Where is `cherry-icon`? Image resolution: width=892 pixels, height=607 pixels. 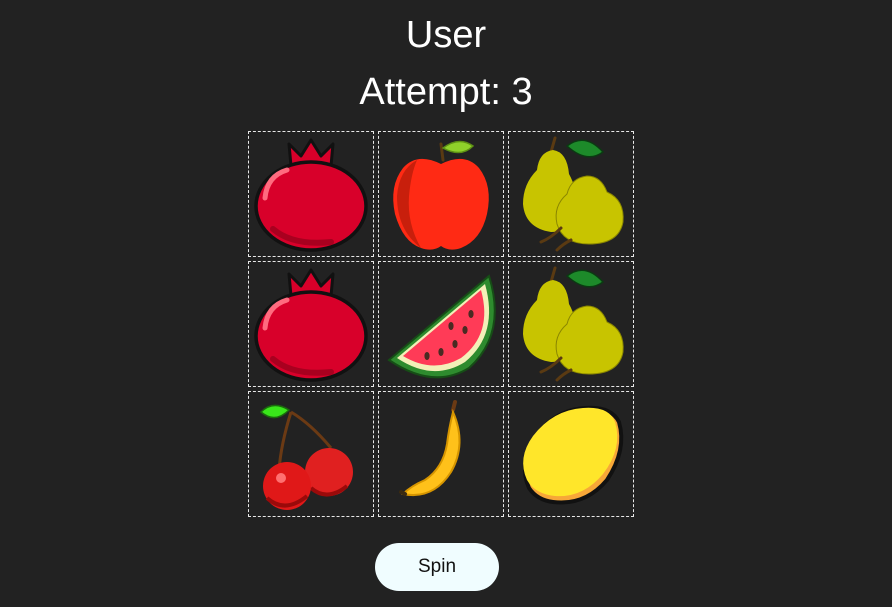 cherry-icon is located at coordinates (306, 457).